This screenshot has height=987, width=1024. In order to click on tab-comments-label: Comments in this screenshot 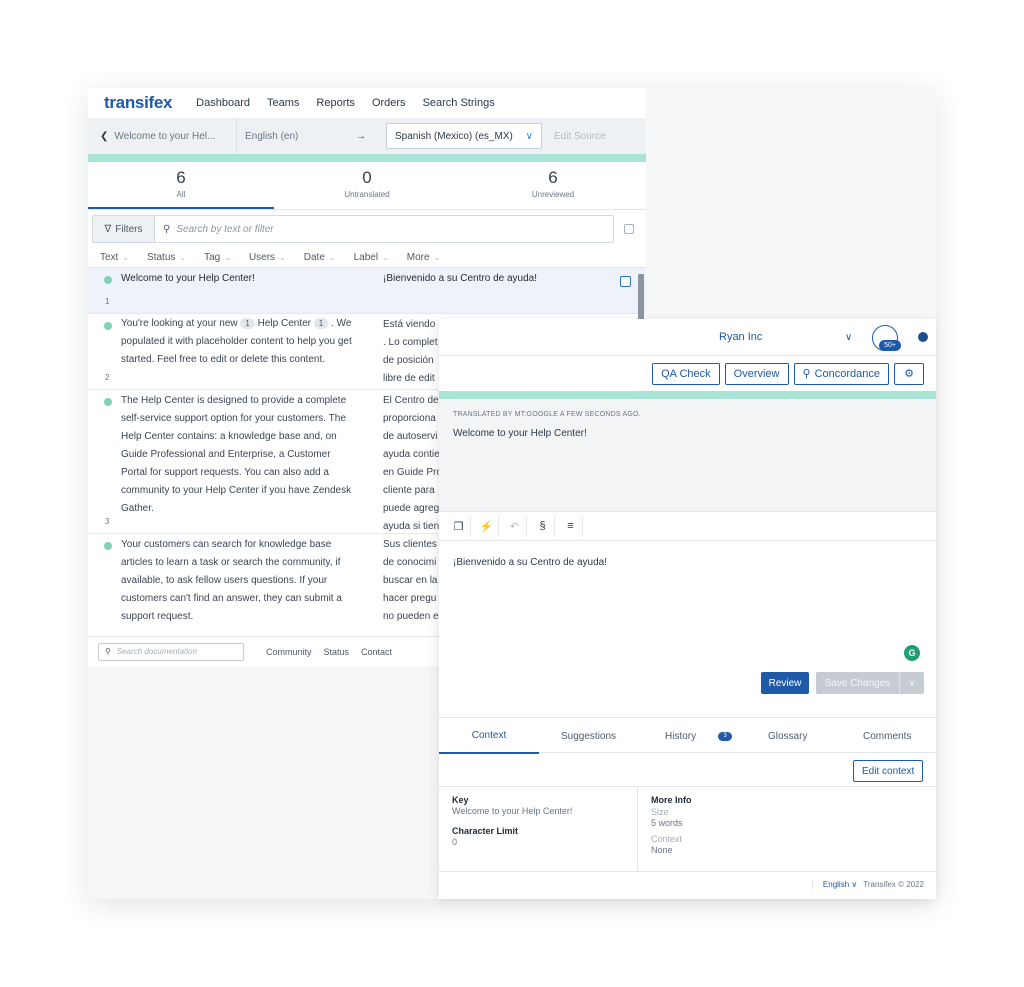, I will do `click(887, 736)`.